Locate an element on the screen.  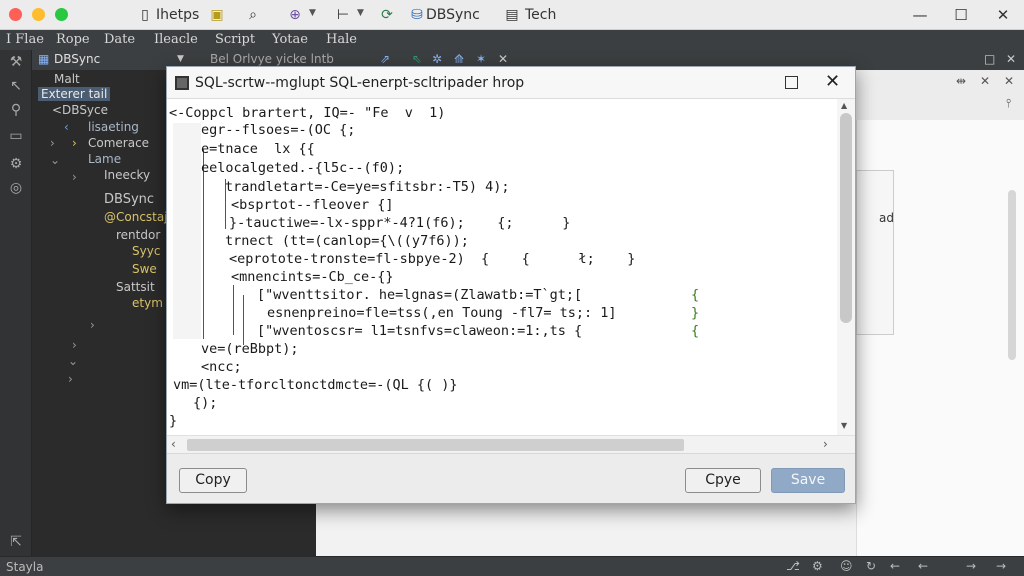
tree-item: Comerace is located at coordinates (118, 143).